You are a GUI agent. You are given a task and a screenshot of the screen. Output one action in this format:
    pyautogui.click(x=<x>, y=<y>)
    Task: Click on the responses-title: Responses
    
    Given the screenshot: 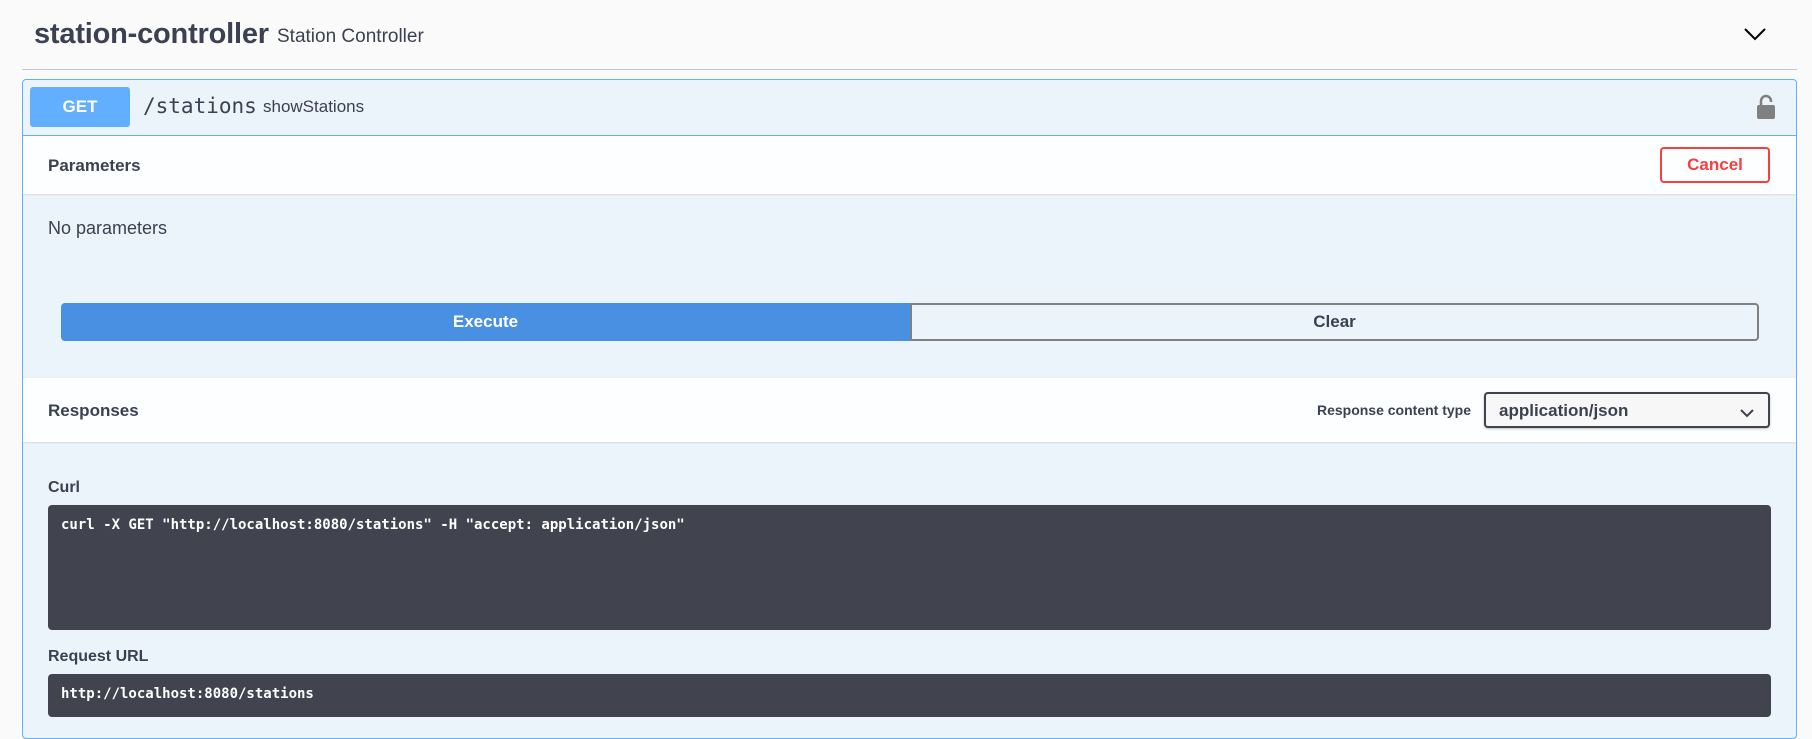 What is the action you would take?
    pyautogui.click(x=93, y=410)
    